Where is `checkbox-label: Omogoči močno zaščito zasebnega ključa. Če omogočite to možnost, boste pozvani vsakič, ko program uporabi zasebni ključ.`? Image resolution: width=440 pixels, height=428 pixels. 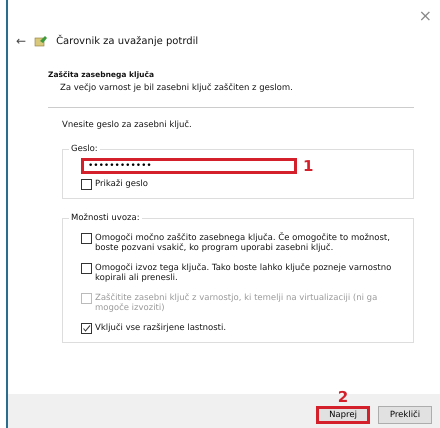 checkbox-label: Omogoči močno zaščito zasebnega ključa. Če omogočite to možnost, boste pozvani vsakič, ko program uporabi zasebni ključ. is located at coordinates (243, 243).